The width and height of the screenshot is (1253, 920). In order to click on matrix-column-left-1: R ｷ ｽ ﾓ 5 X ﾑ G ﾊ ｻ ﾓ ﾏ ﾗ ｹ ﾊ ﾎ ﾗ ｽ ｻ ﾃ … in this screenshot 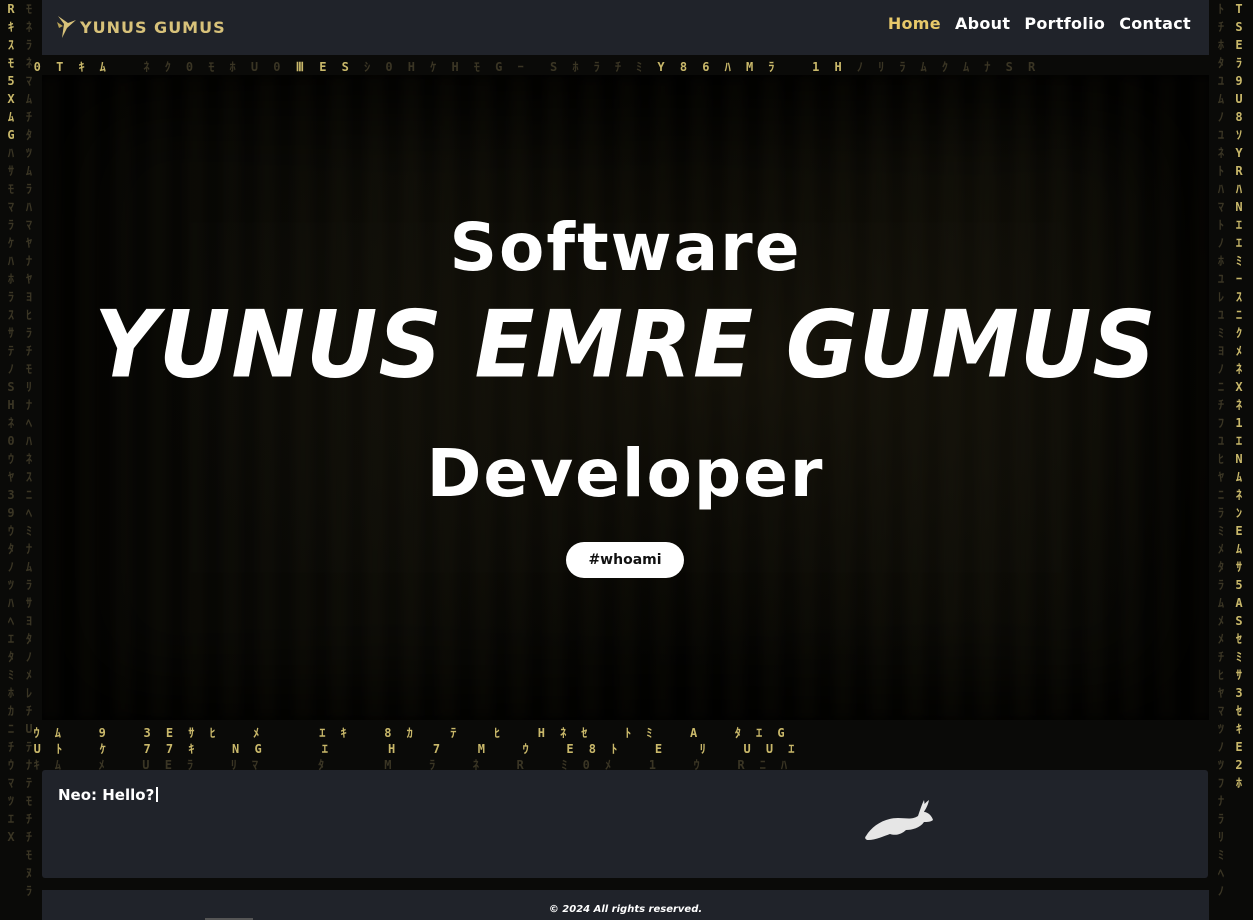, I will do `click(11, 423)`.